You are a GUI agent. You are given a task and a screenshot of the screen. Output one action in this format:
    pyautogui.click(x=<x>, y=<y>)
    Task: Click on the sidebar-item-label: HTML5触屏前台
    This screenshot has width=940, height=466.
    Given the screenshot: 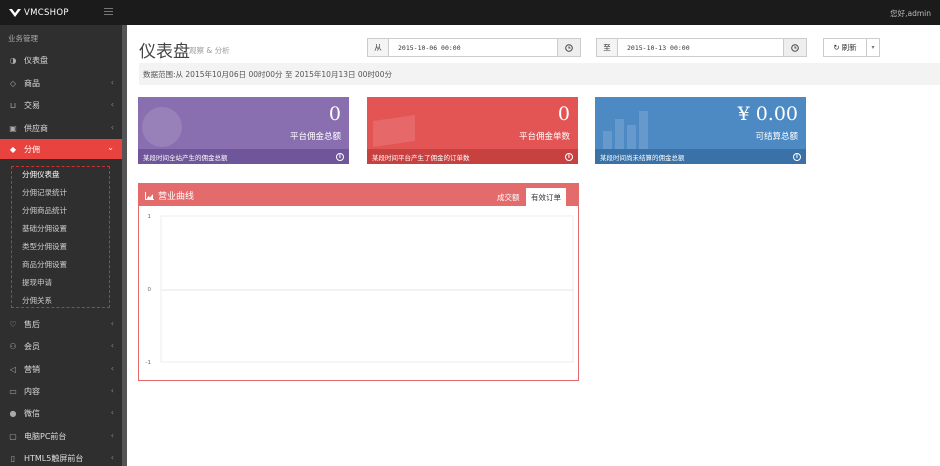 What is the action you would take?
    pyautogui.click(x=54, y=458)
    